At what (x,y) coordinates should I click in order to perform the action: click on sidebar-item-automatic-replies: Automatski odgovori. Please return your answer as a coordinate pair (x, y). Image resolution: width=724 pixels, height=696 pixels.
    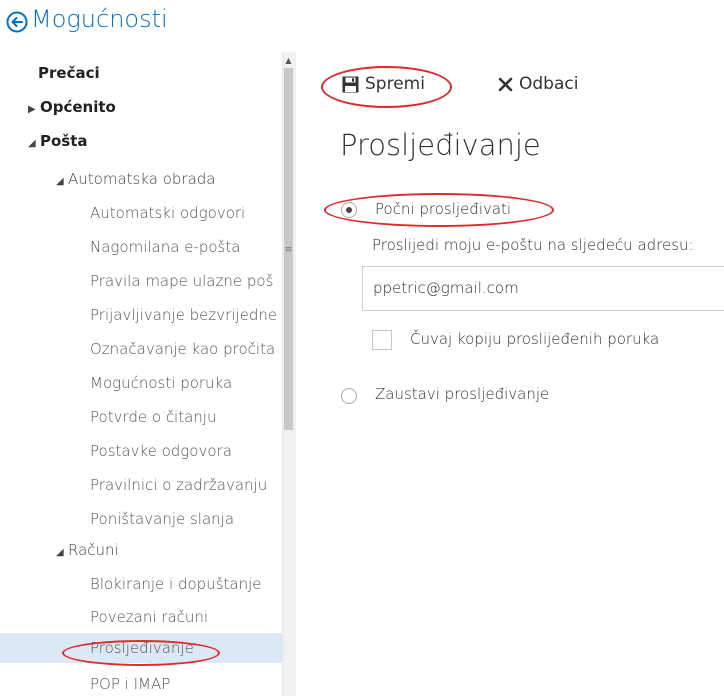
    Looking at the image, I should click on (167, 213).